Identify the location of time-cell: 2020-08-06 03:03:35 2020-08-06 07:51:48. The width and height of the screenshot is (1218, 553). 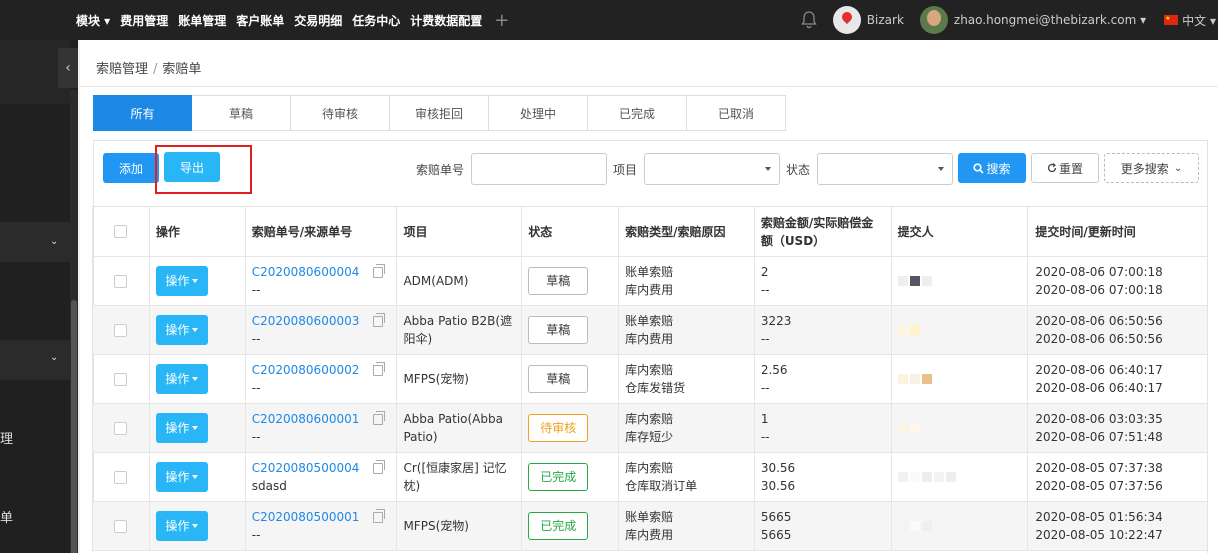
(1117, 428).